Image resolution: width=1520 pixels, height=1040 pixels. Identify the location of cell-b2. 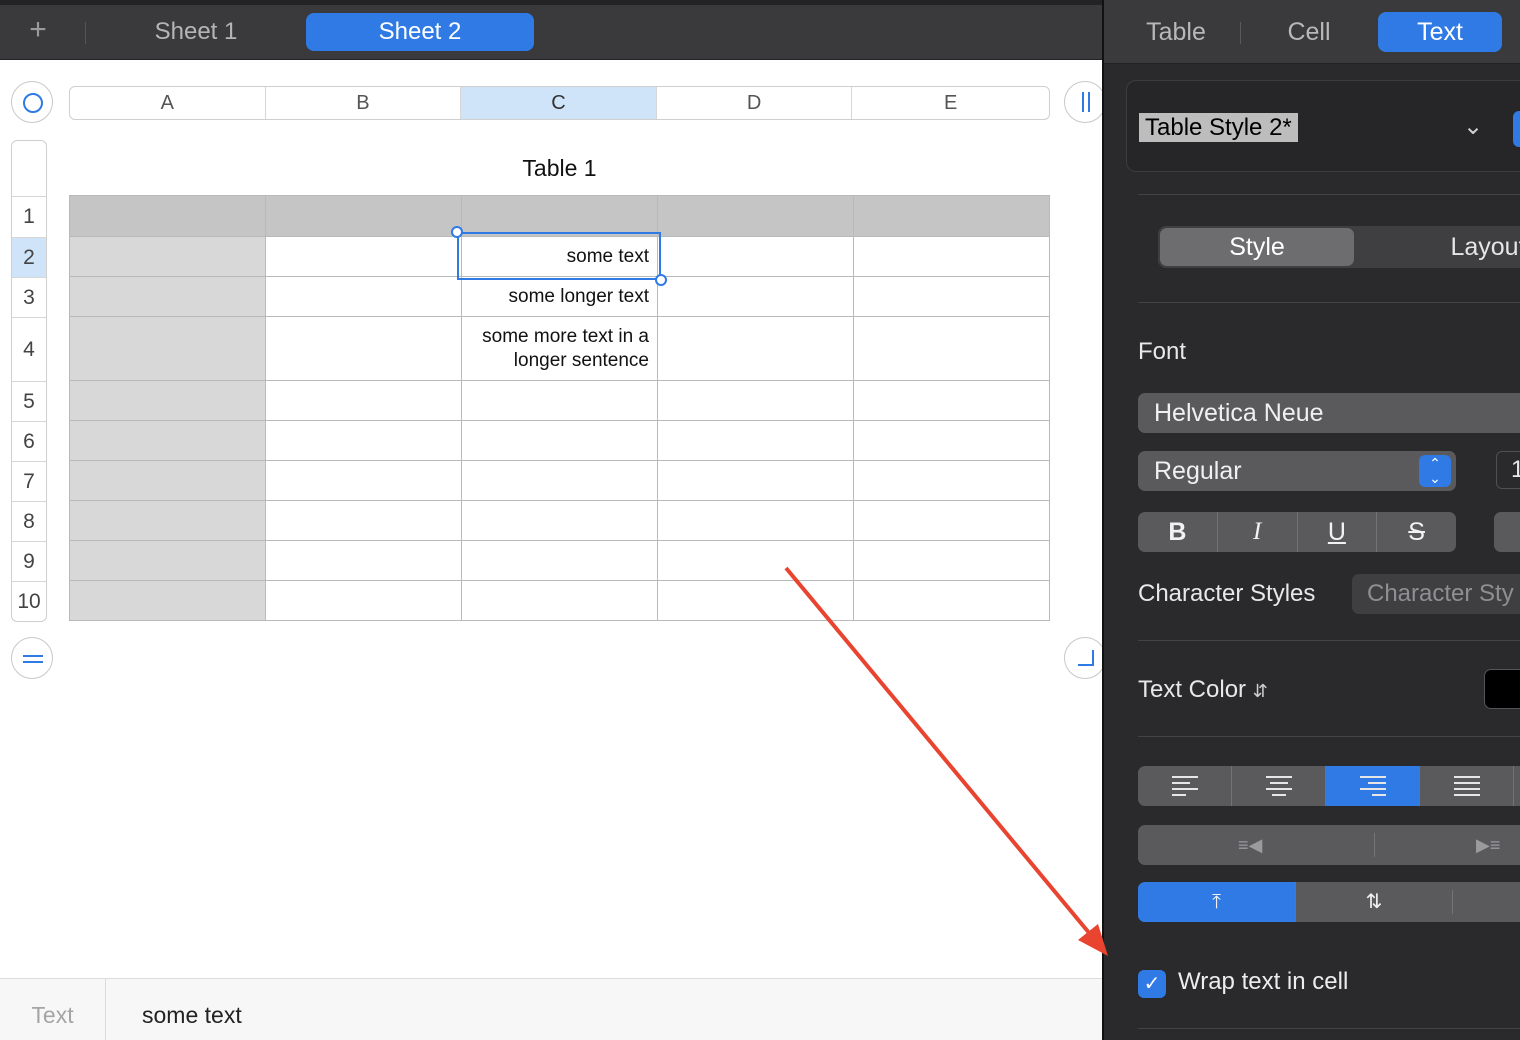
(363, 256).